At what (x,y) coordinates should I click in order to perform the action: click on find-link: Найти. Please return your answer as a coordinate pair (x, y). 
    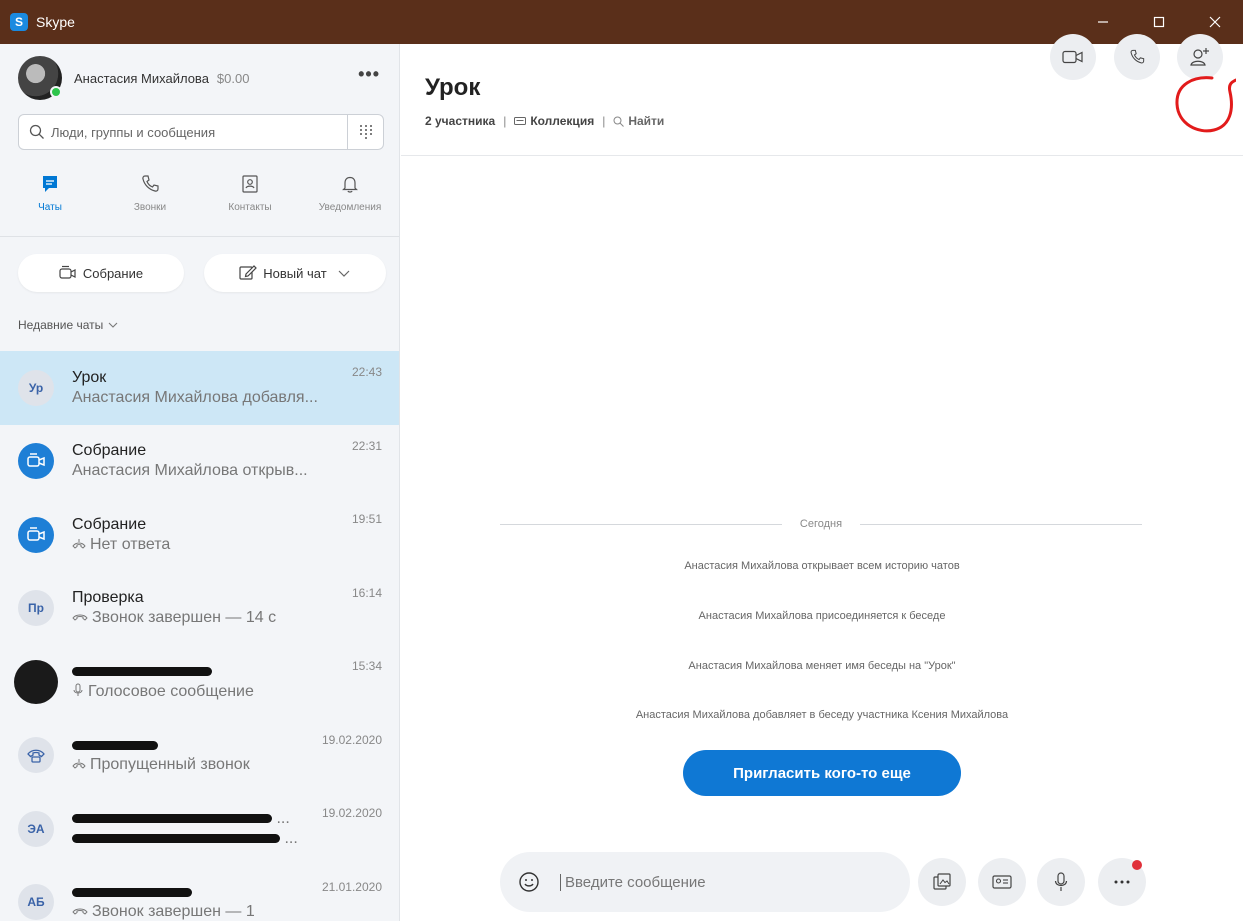
    Looking at the image, I should click on (638, 121).